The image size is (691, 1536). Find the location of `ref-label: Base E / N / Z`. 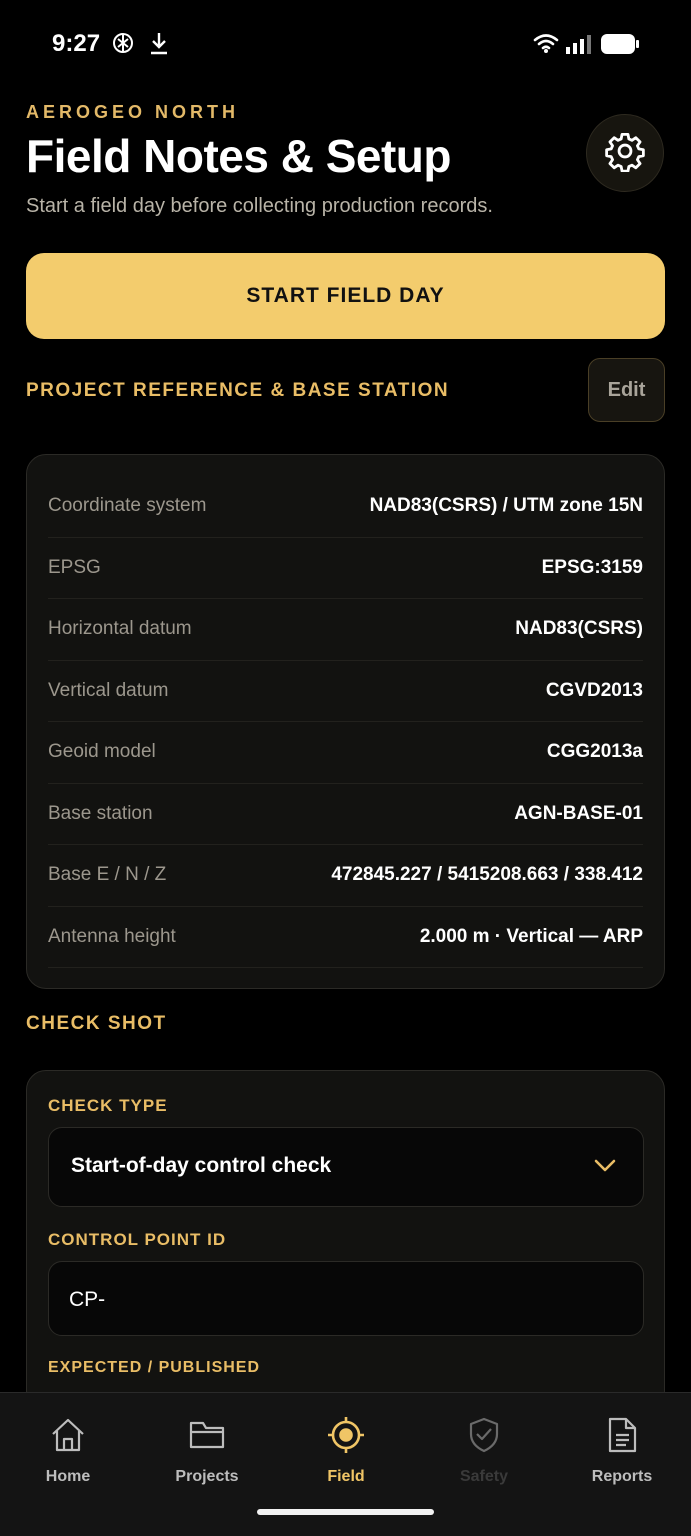

ref-label: Base E / N / Z is located at coordinates (107, 875).